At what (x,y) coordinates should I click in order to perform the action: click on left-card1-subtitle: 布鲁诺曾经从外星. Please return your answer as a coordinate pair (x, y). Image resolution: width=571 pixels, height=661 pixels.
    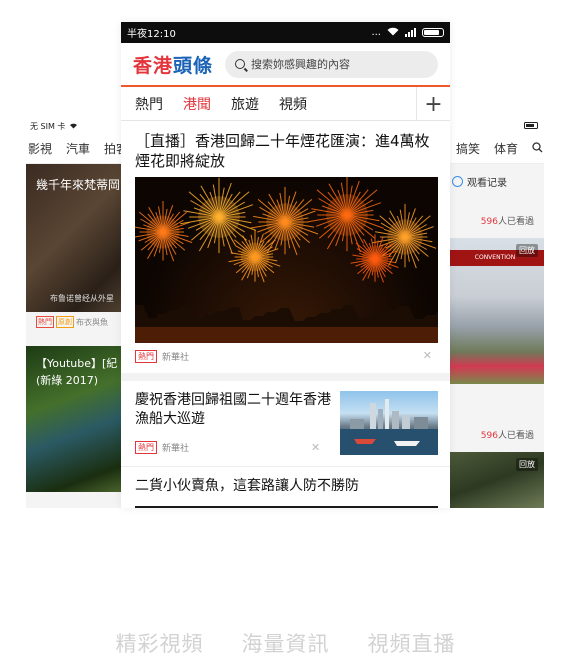
    Looking at the image, I should click on (82, 298).